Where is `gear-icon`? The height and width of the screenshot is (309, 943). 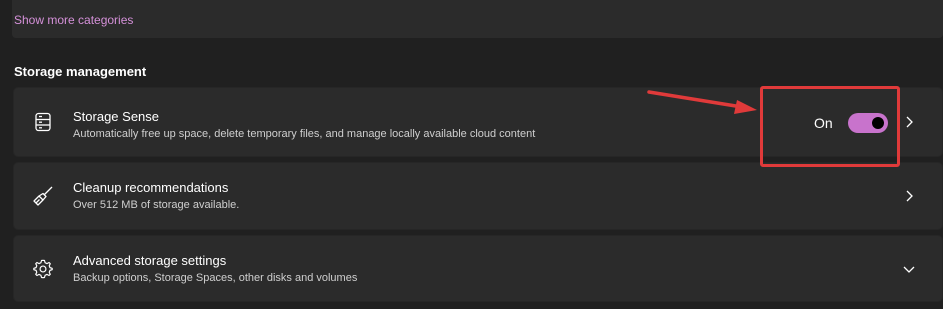 gear-icon is located at coordinates (43, 269).